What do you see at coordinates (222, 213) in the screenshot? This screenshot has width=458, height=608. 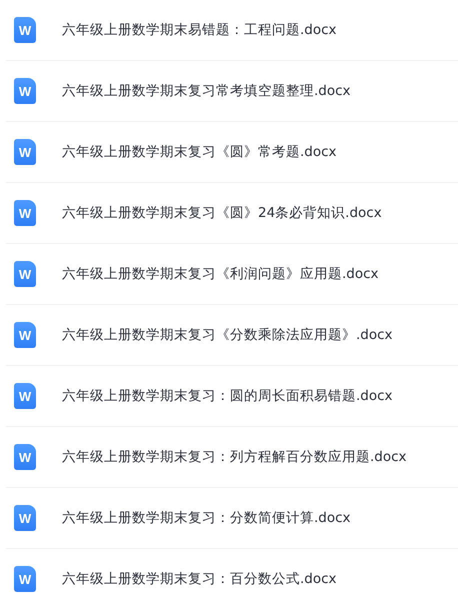 I see `file-name: 六年级上册数学期末复习《圆》24条必背知识.docx` at bounding box center [222, 213].